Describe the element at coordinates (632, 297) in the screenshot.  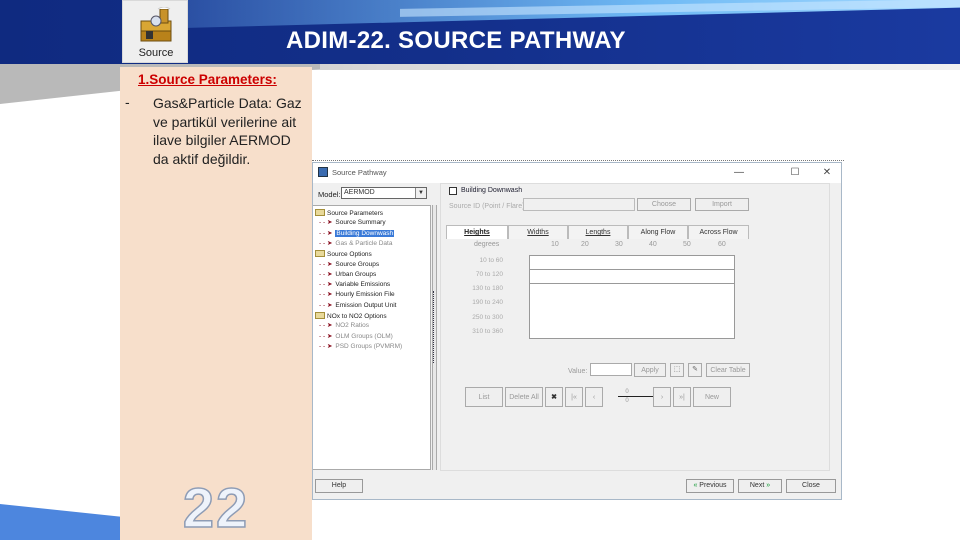
I see `heights-table` at that location.